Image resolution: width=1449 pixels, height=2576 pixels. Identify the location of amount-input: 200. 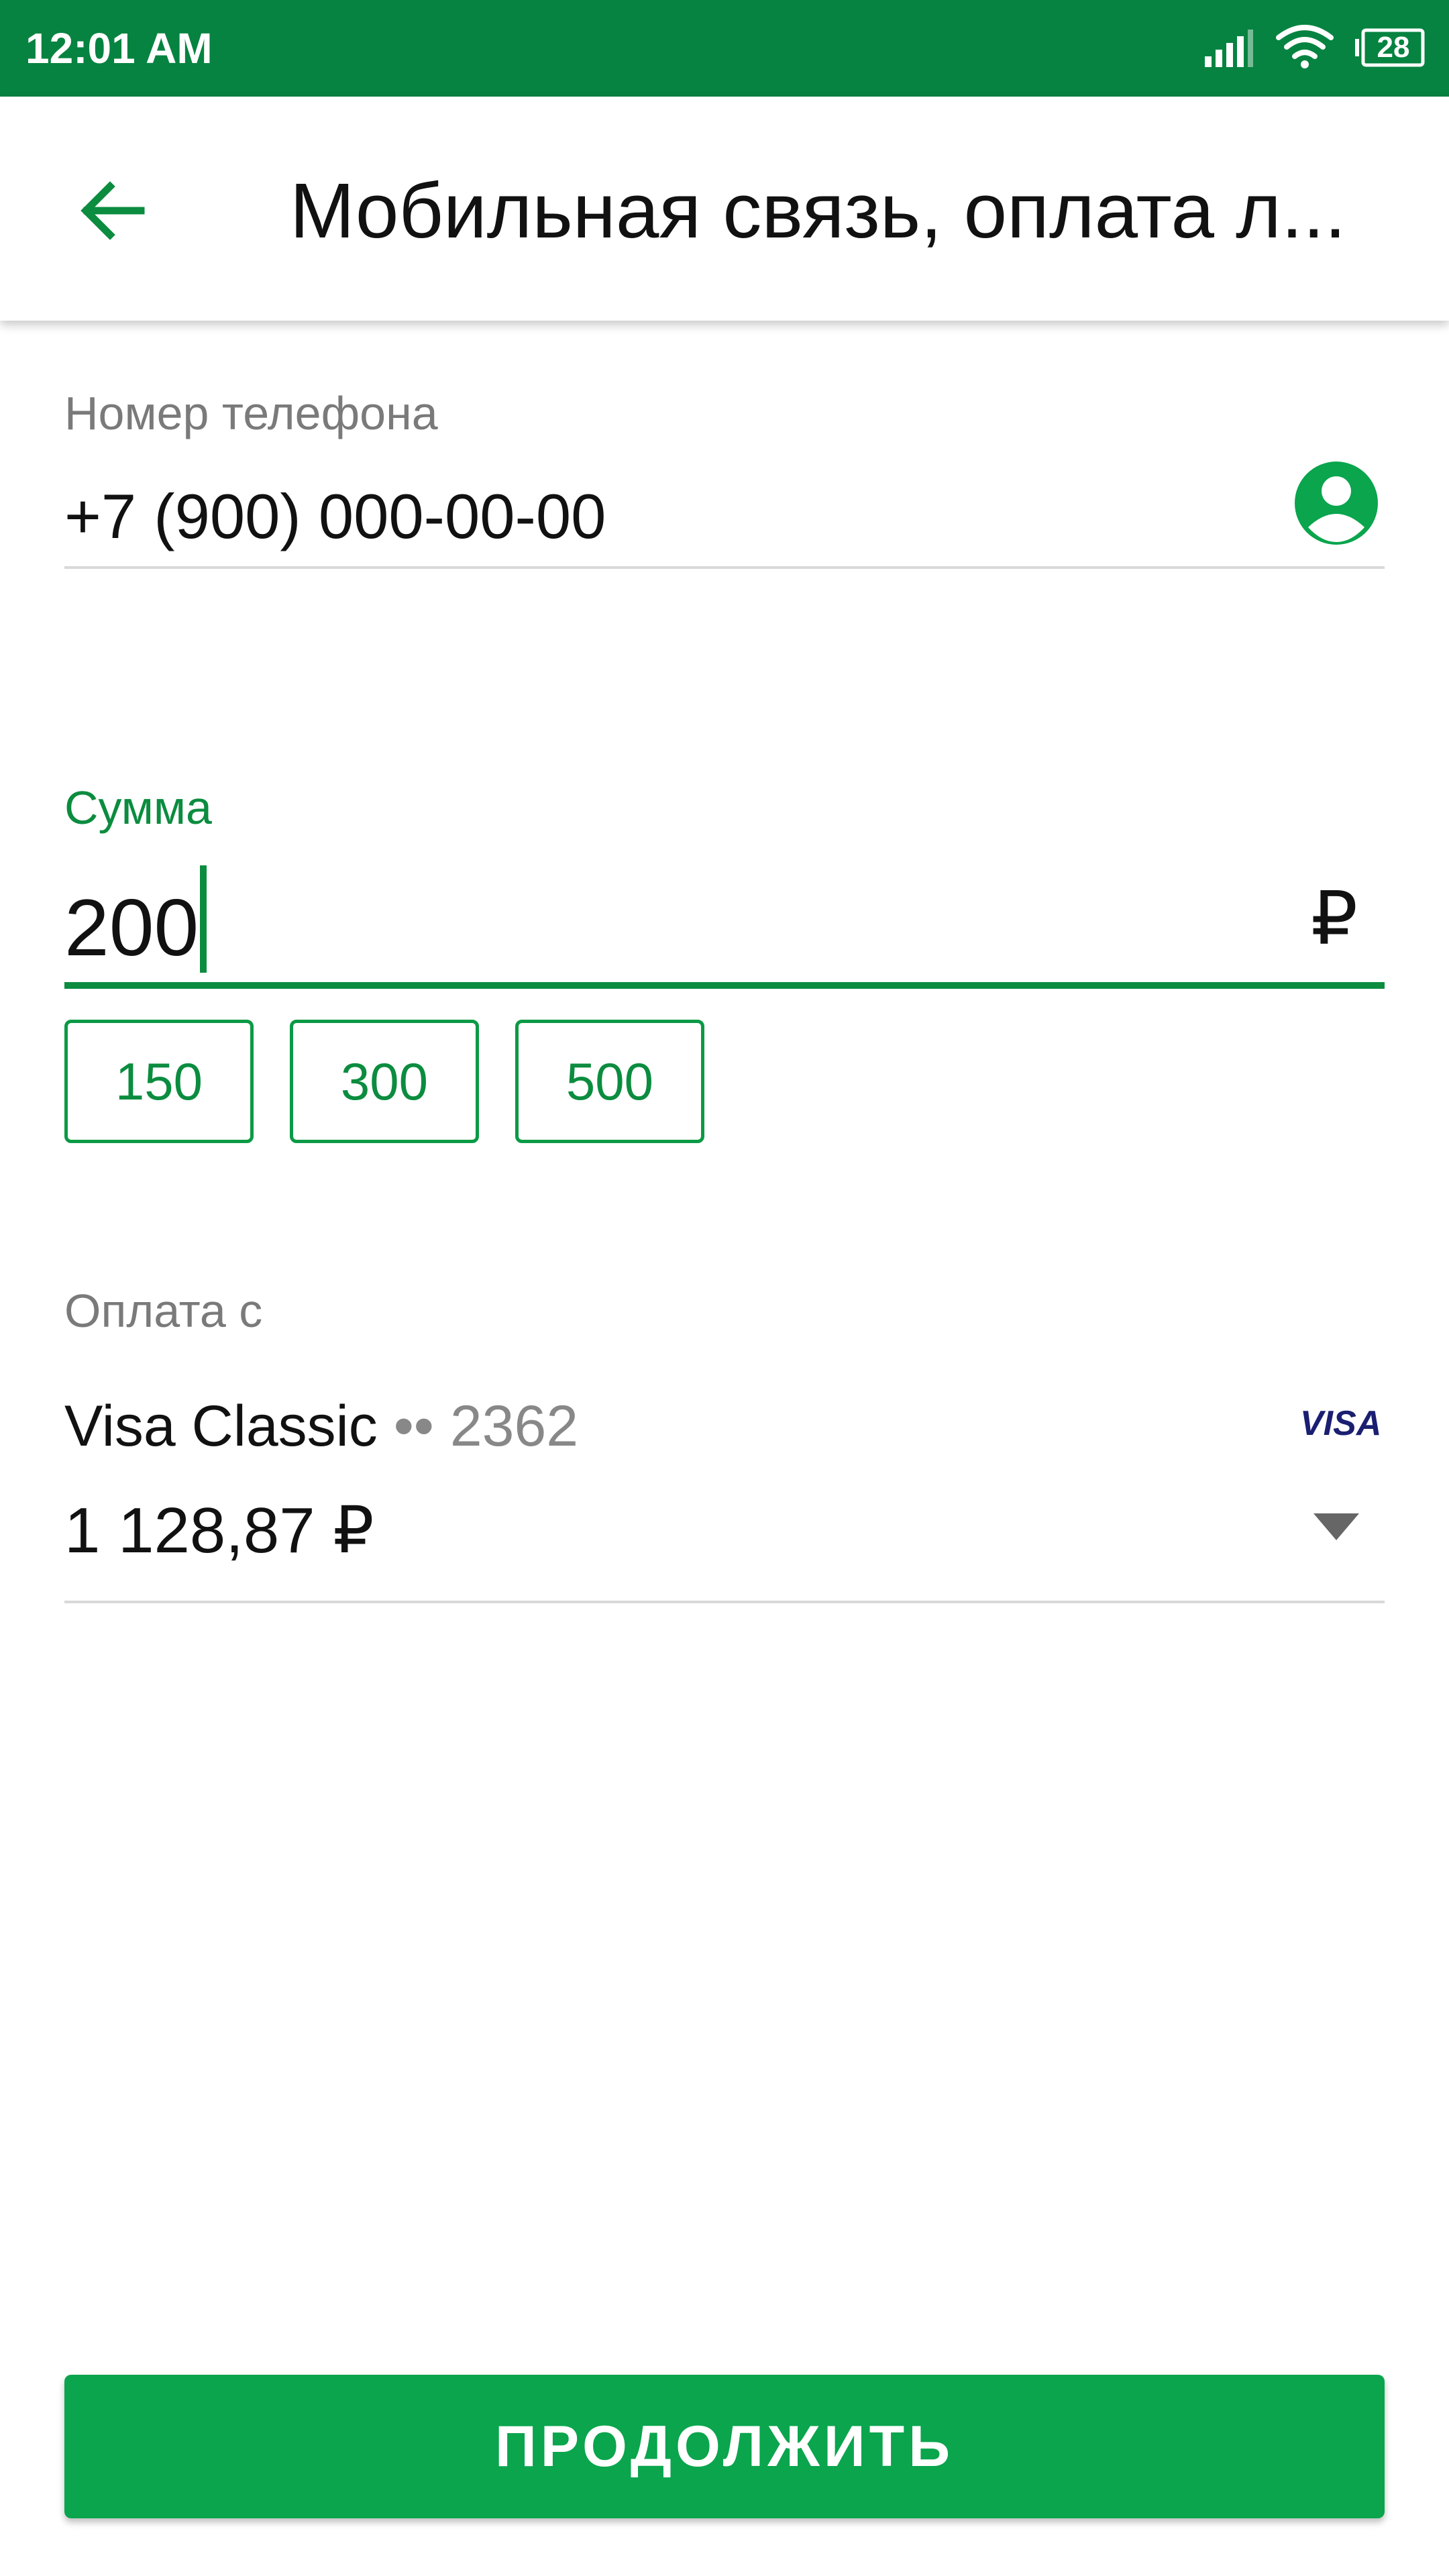
(131, 927).